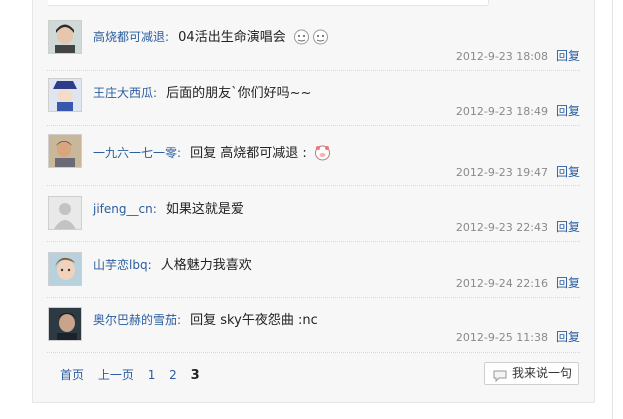 This screenshot has height=419, width=623. What do you see at coordinates (173, 375) in the screenshot?
I see `page-2-link: 2` at bounding box center [173, 375].